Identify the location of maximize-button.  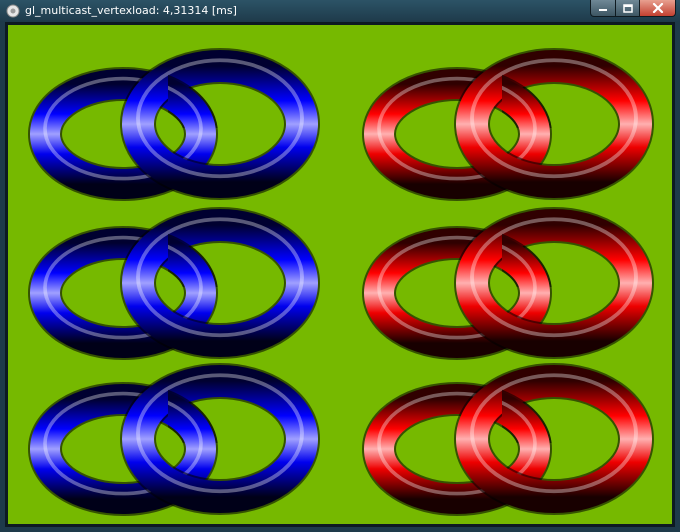
(627, 8).